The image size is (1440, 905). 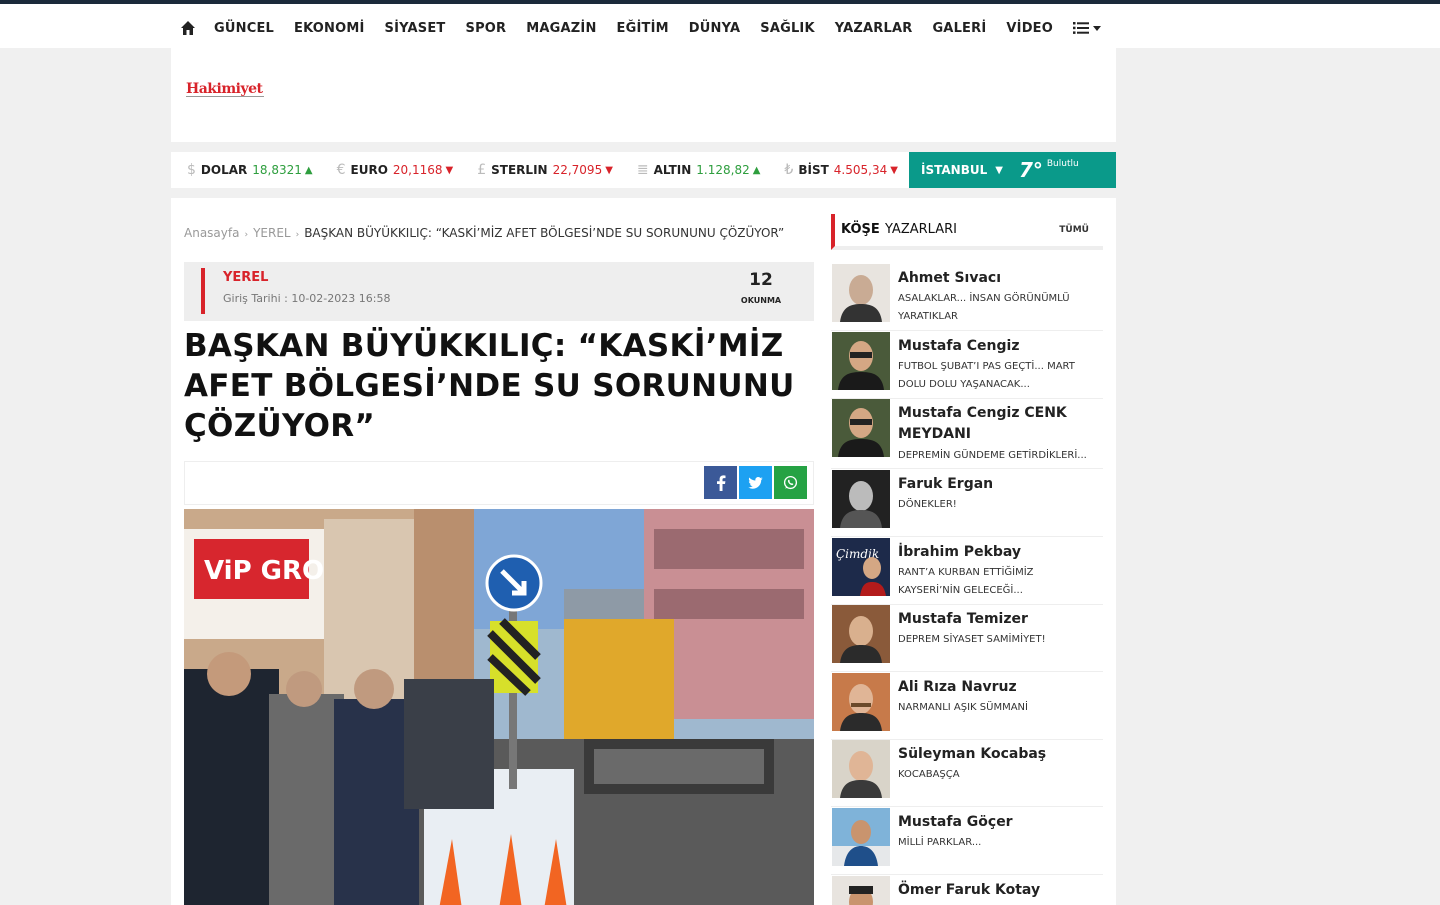 What do you see at coordinates (417, 170) in the screenshot?
I see `market-value: 20,1168` at bounding box center [417, 170].